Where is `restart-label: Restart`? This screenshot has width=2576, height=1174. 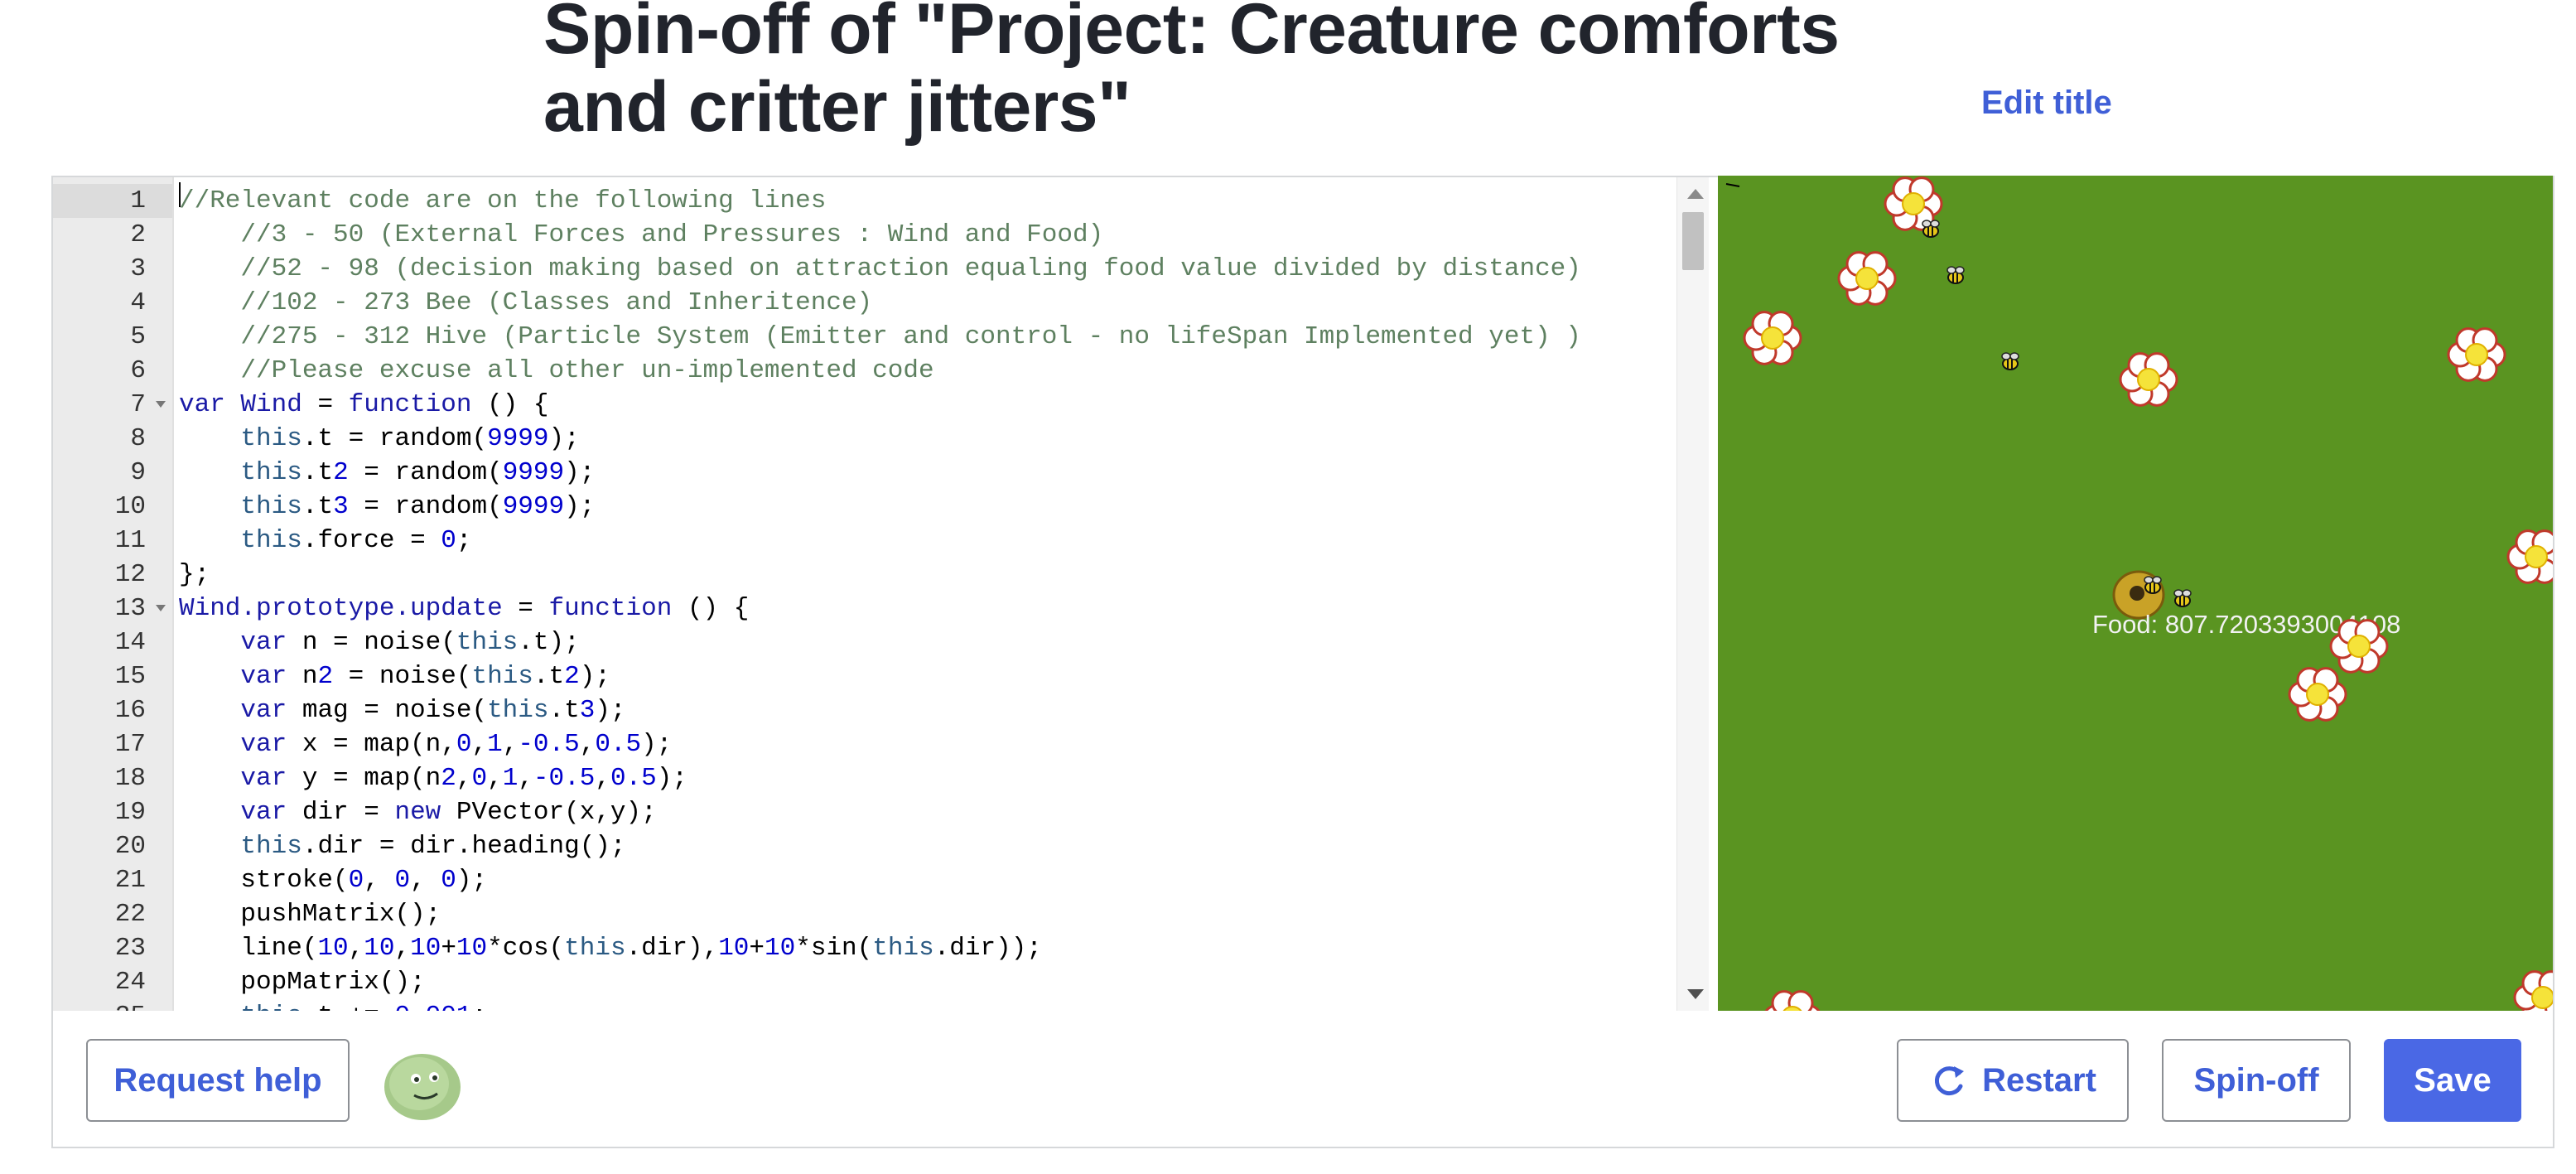 restart-label: Restart is located at coordinates (2039, 1080).